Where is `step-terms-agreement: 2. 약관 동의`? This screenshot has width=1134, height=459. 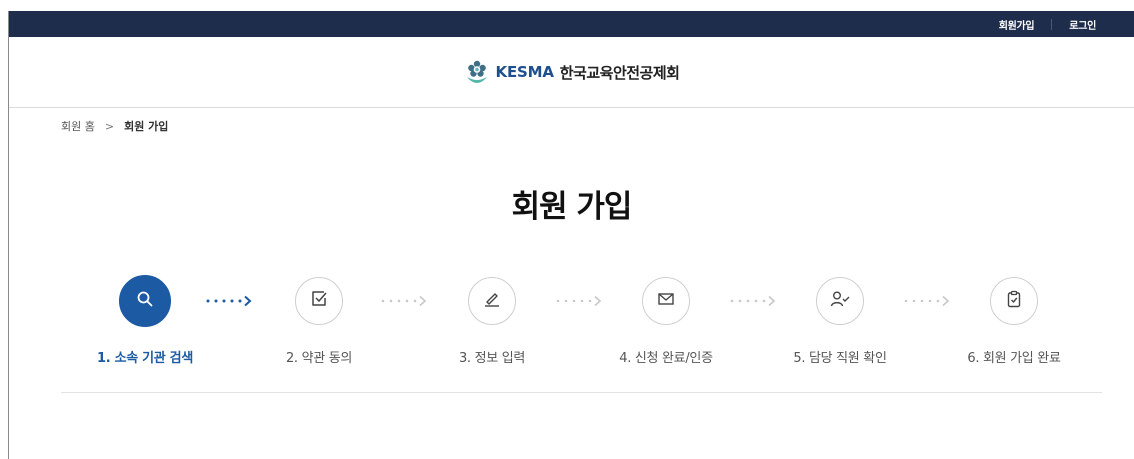
step-terms-agreement: 2. 약관 동의 is located at coordinates (319, 321).